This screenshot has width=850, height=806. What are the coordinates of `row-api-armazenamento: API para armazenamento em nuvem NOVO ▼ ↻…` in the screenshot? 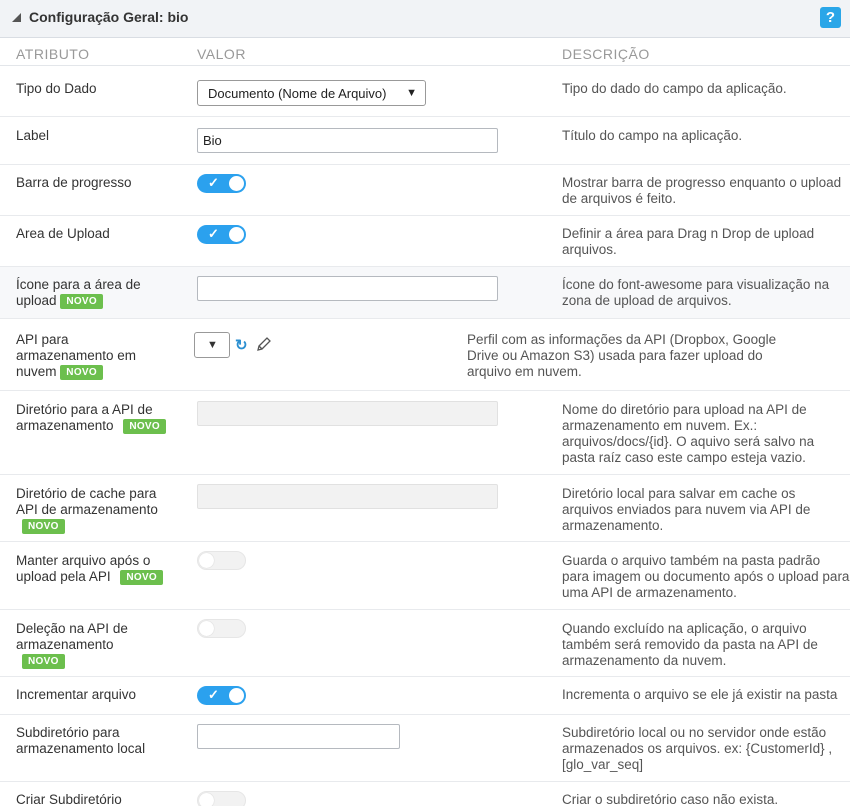 It's located at (425, 355).